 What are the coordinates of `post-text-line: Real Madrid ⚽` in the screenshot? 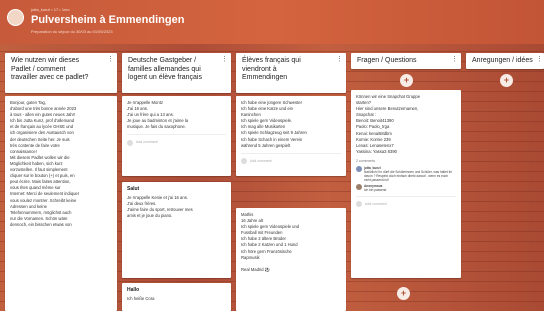 It's located at (255, 269).